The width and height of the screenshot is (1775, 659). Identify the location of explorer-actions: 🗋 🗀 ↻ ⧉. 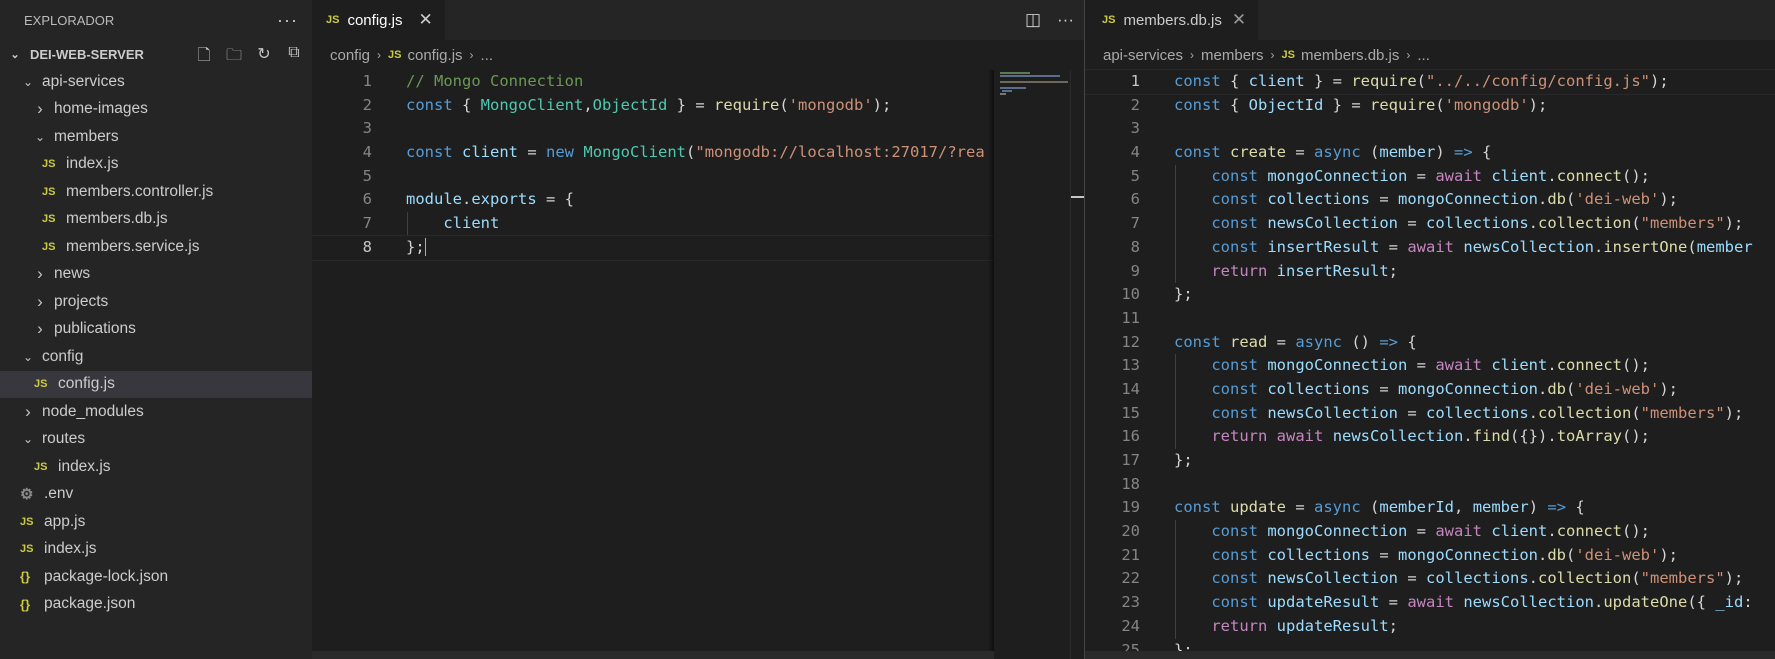
(249, 57).